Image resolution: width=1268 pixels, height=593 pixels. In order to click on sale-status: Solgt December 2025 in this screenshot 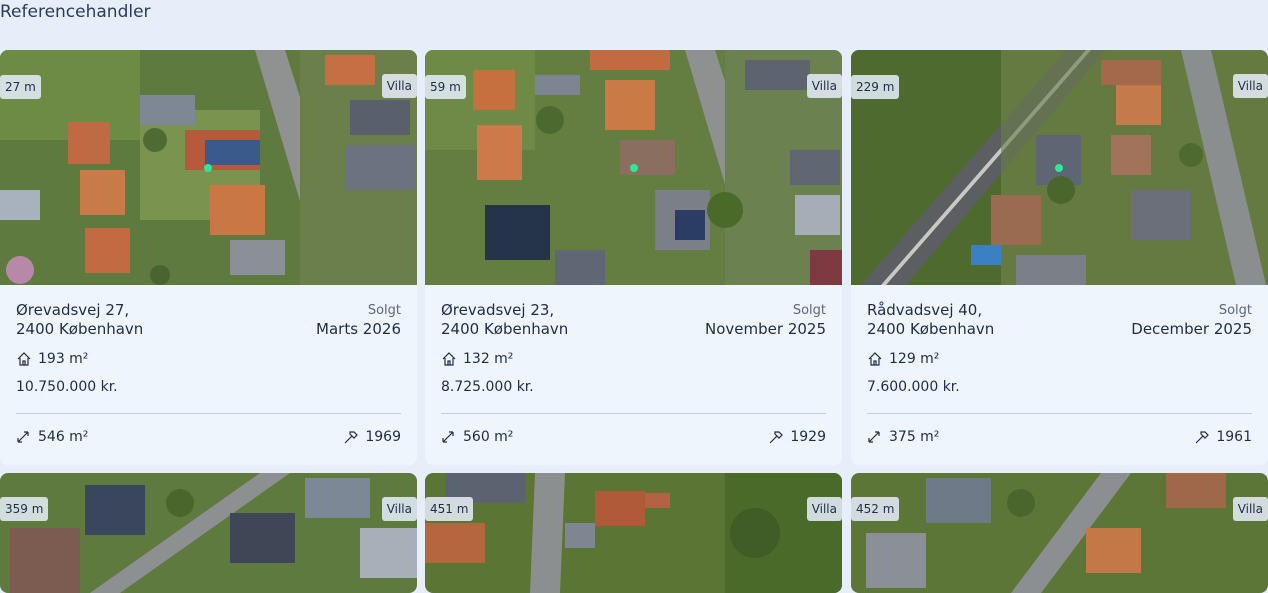, I will do `click(1191, 320)`.